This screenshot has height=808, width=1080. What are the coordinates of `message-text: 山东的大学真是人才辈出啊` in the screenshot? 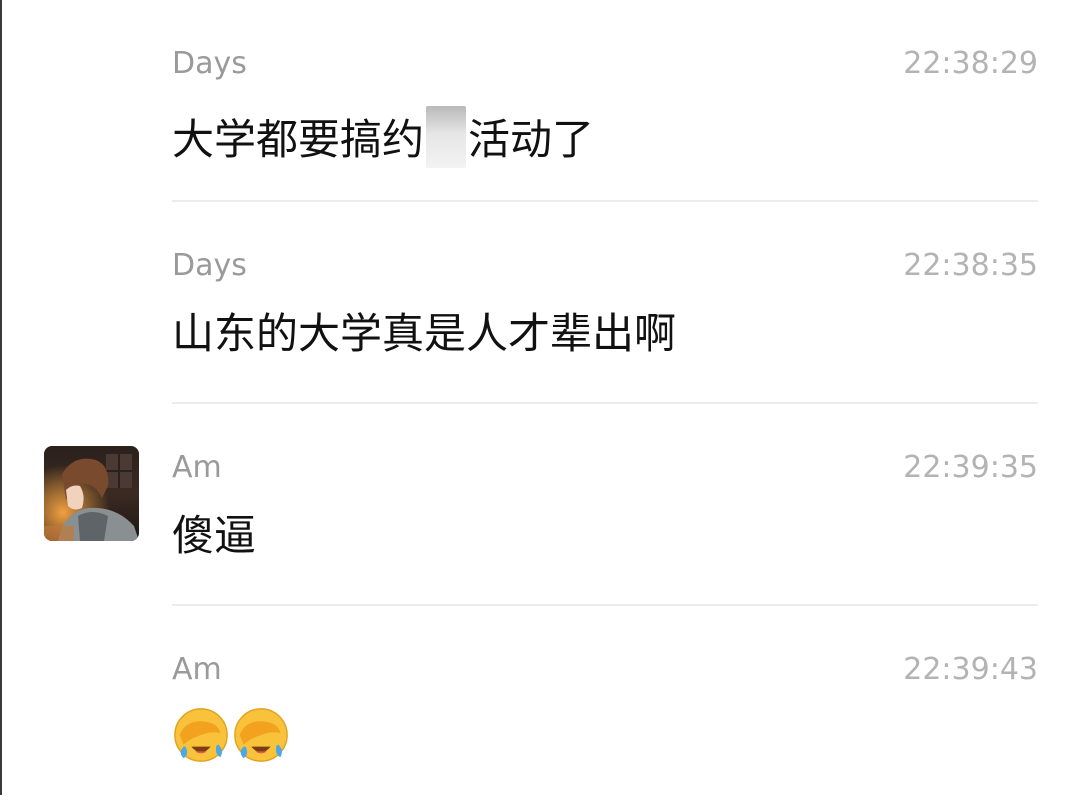 It's located at (424, 334).